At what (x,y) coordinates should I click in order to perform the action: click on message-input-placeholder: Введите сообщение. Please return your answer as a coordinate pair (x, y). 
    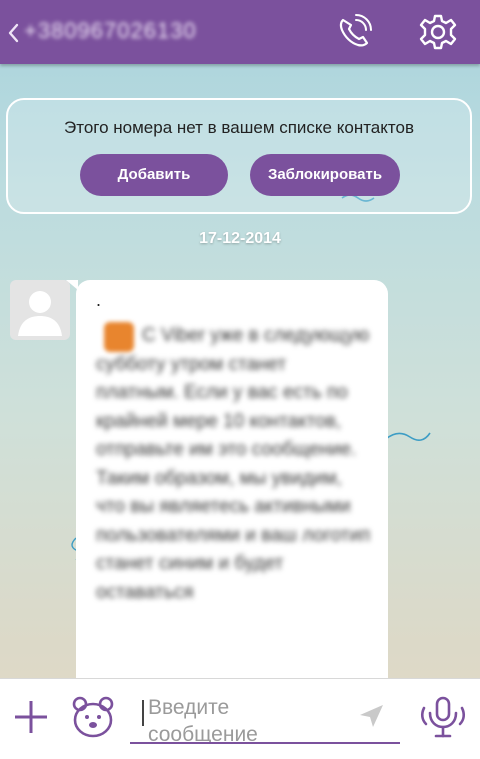
    Looking at the image, I should click on (203, 720).